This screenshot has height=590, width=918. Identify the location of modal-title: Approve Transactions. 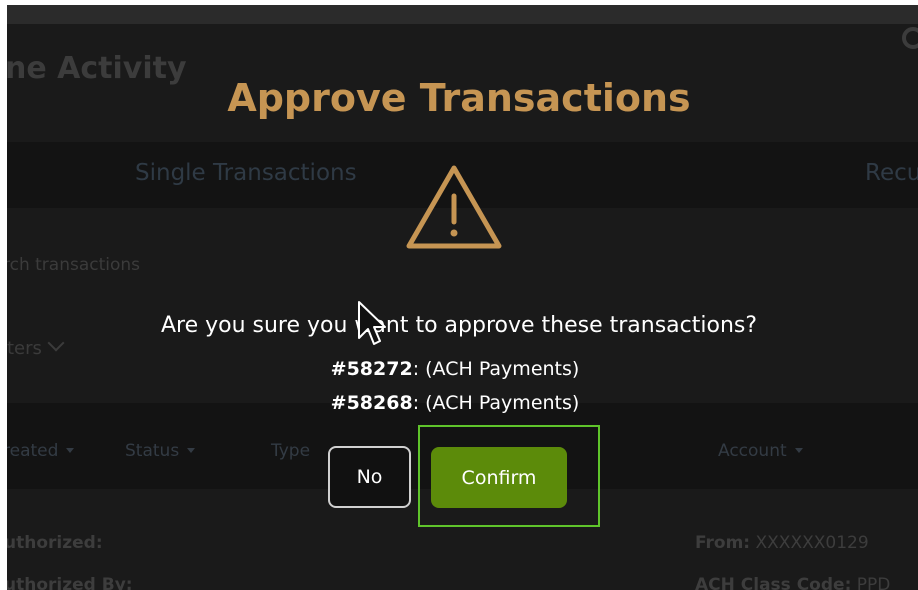
(459, 98).